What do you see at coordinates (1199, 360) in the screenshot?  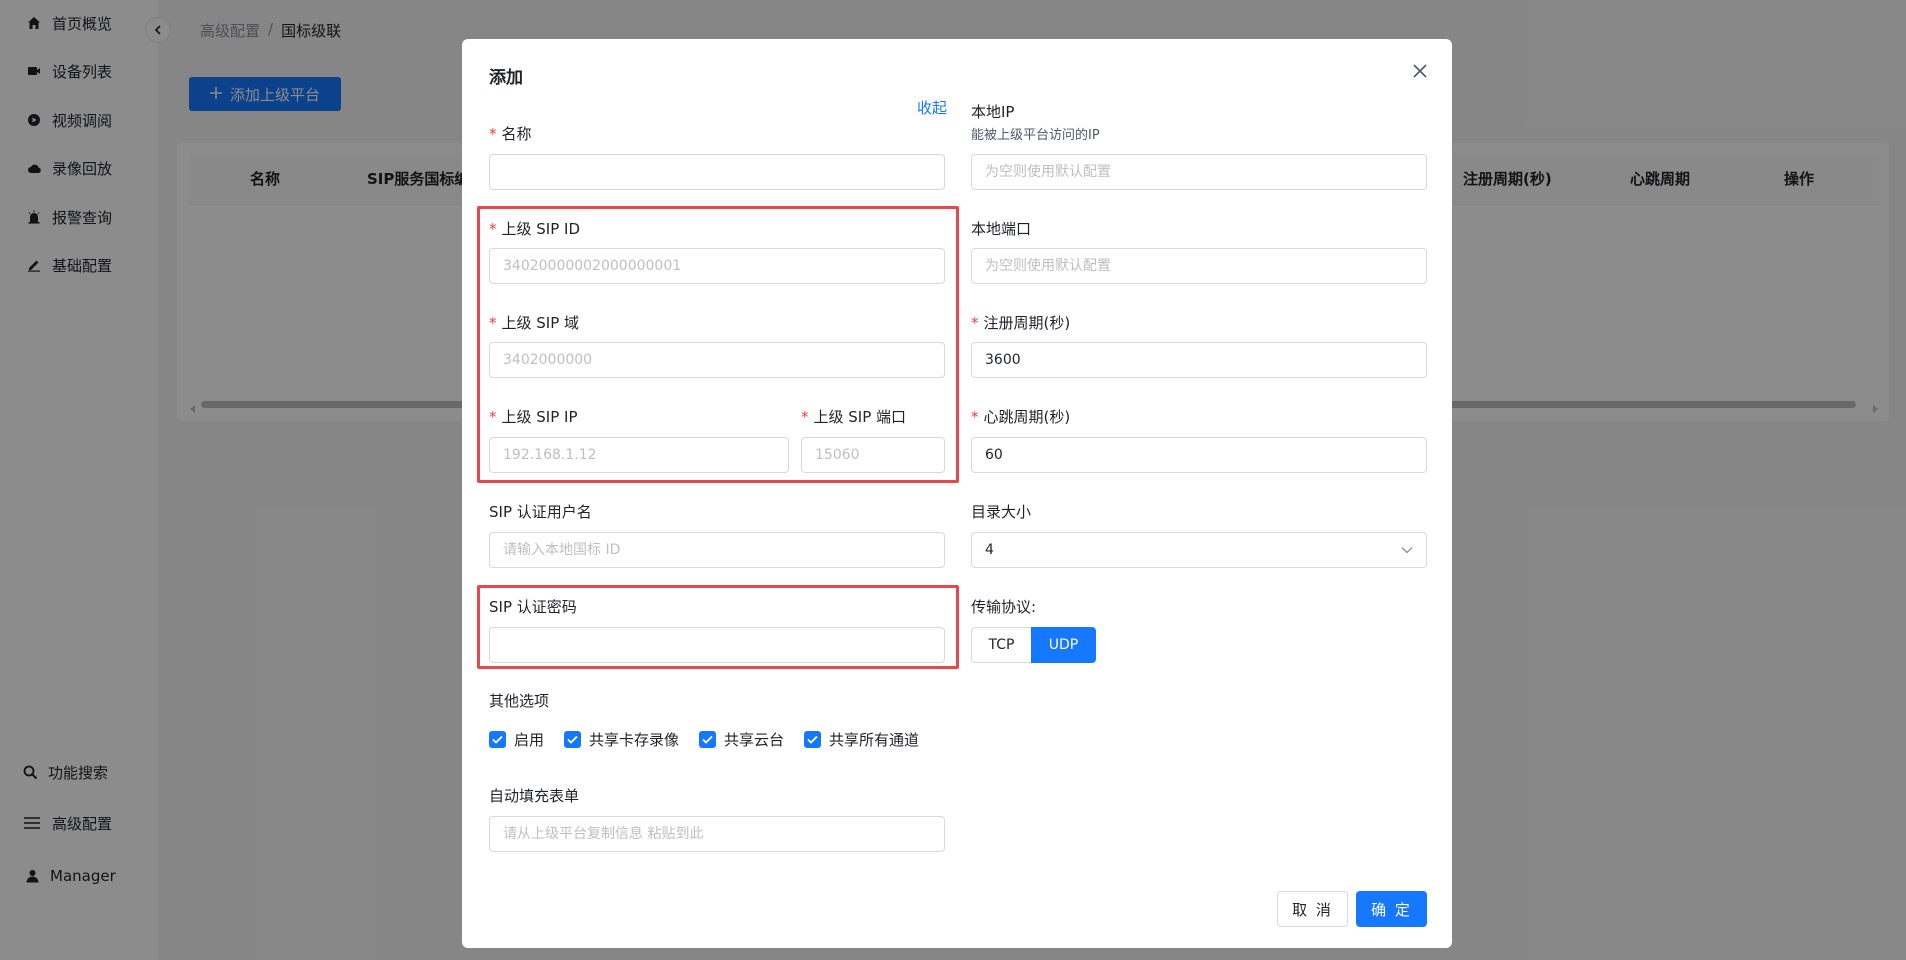 I see `register-period-input` at bounding box center [1199, 360].